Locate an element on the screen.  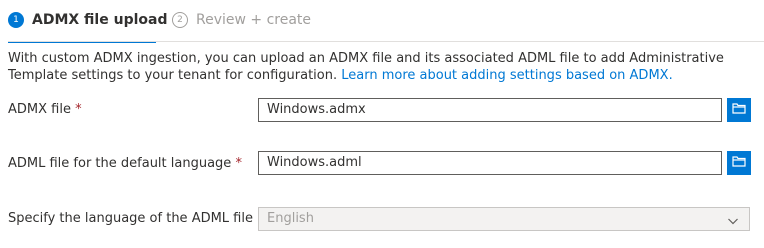
tab-divider is located at coordinates (386, 41).